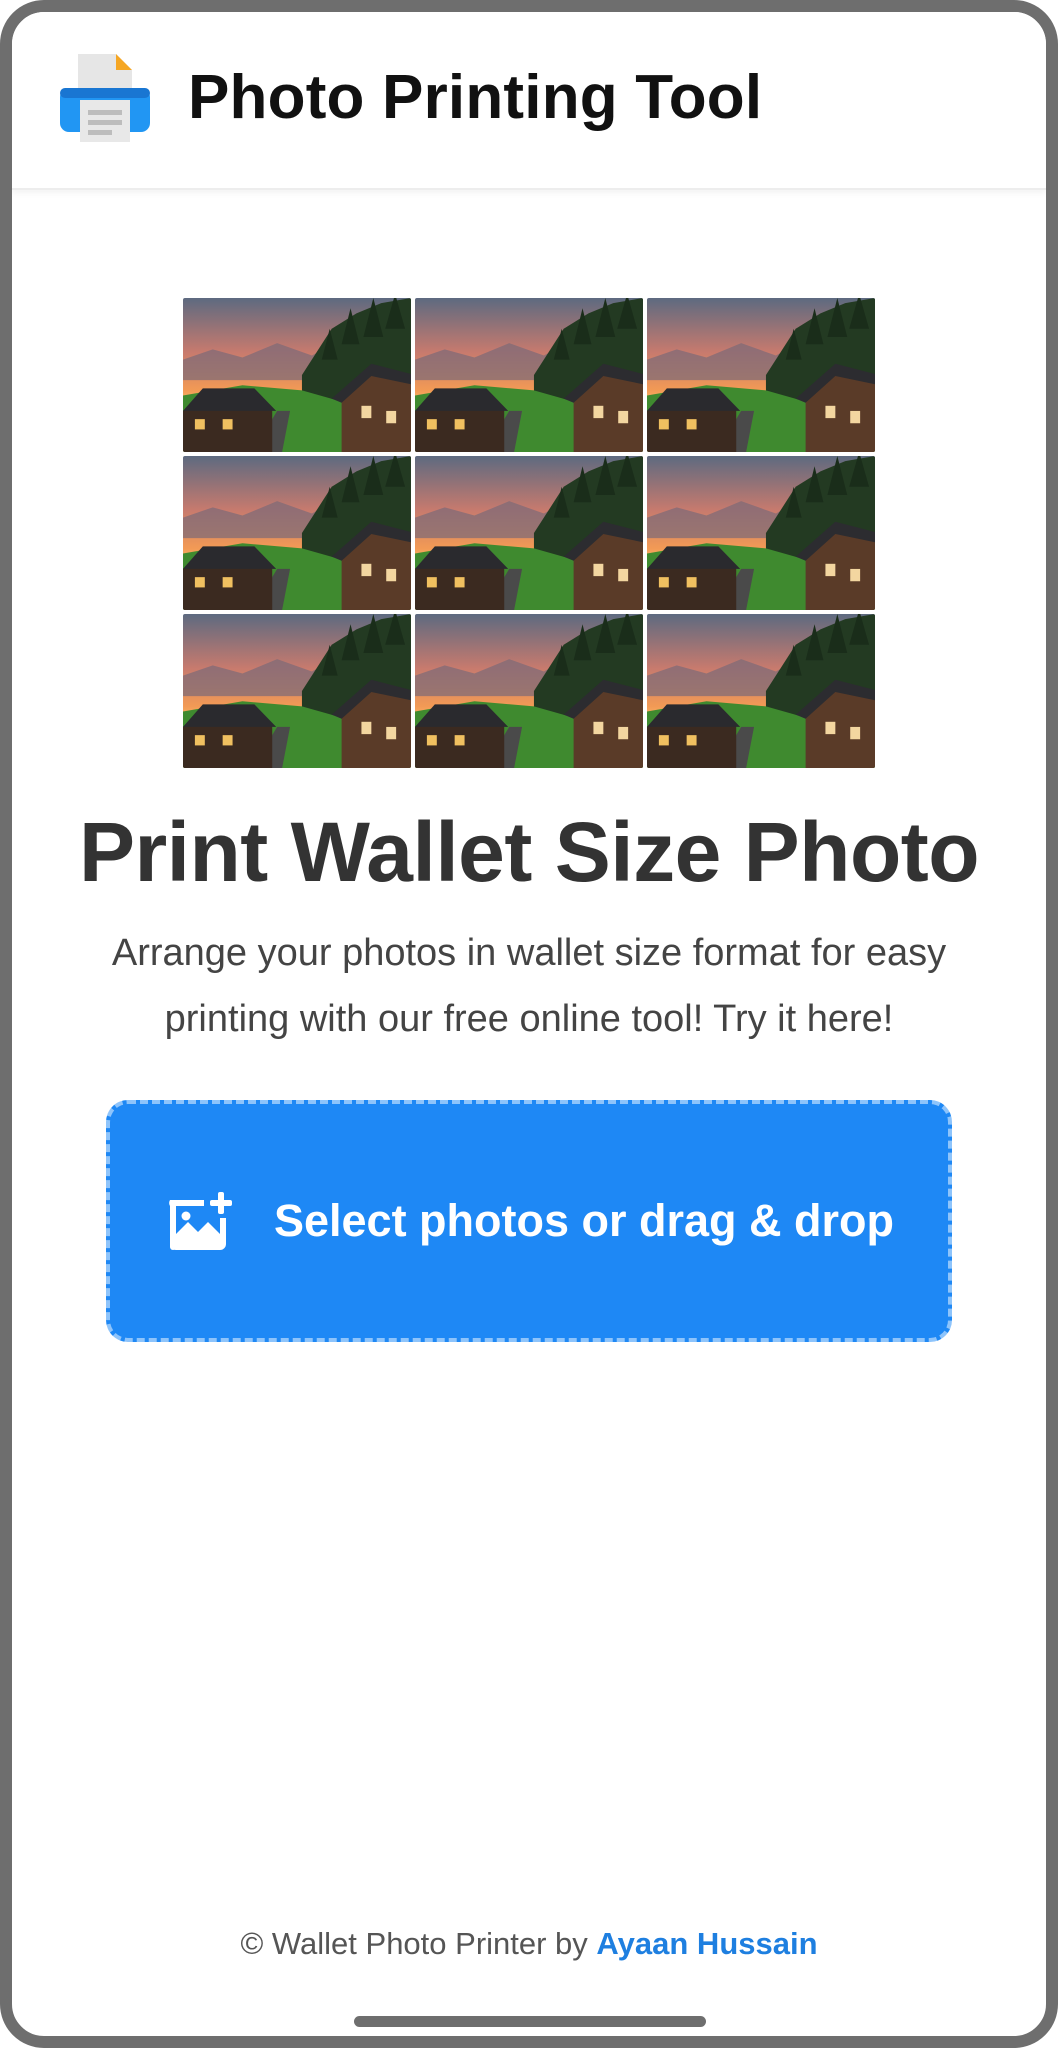 The height and width of the screenshot is (2048, 1058). Describe the element at coordinates (706, 1943) in the screenshot. I see `author-link: Ayaan Hussain` at that location.